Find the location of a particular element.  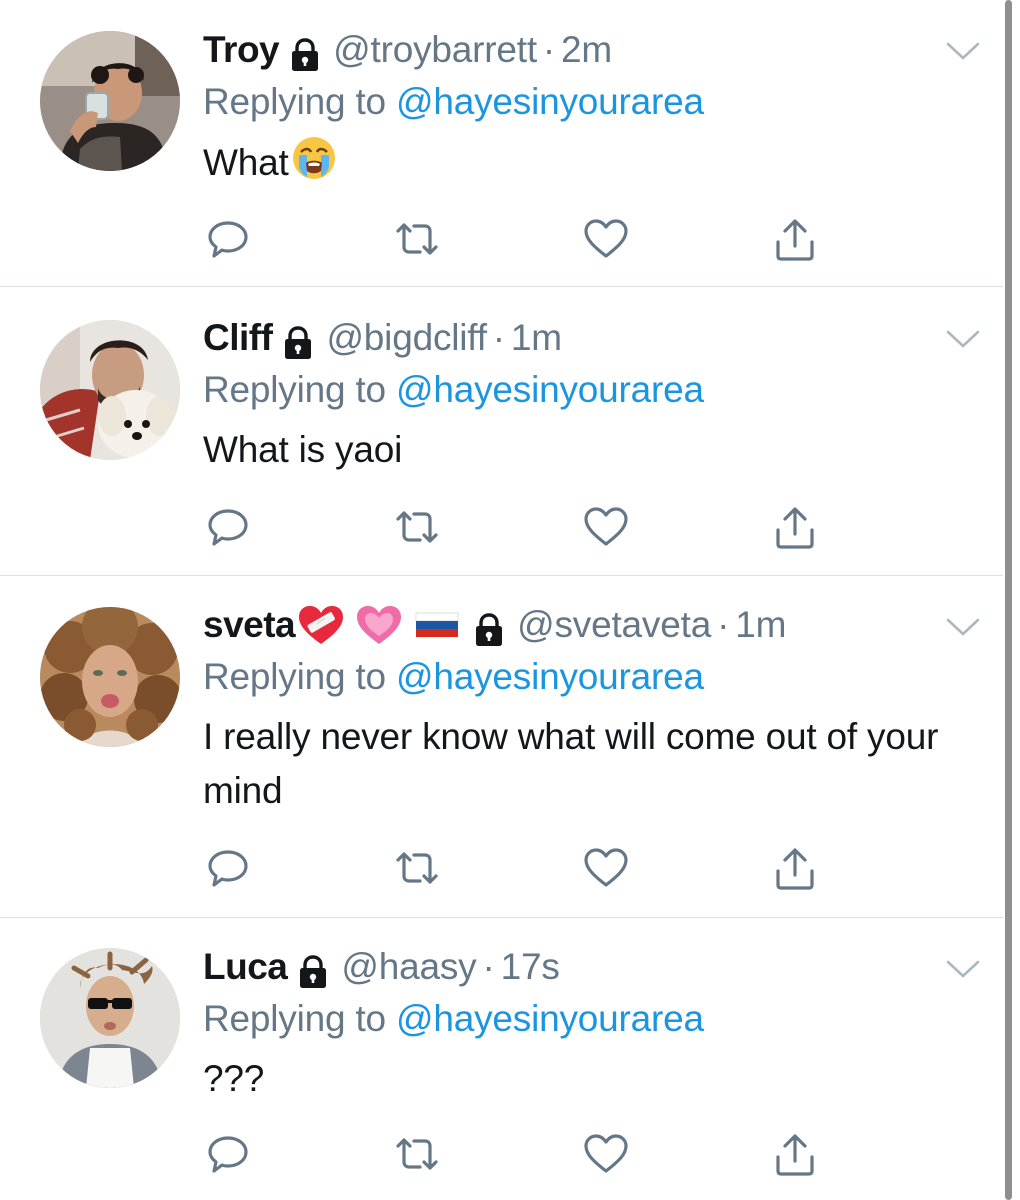

tweet-text: What is located at coordinates (593, 165).